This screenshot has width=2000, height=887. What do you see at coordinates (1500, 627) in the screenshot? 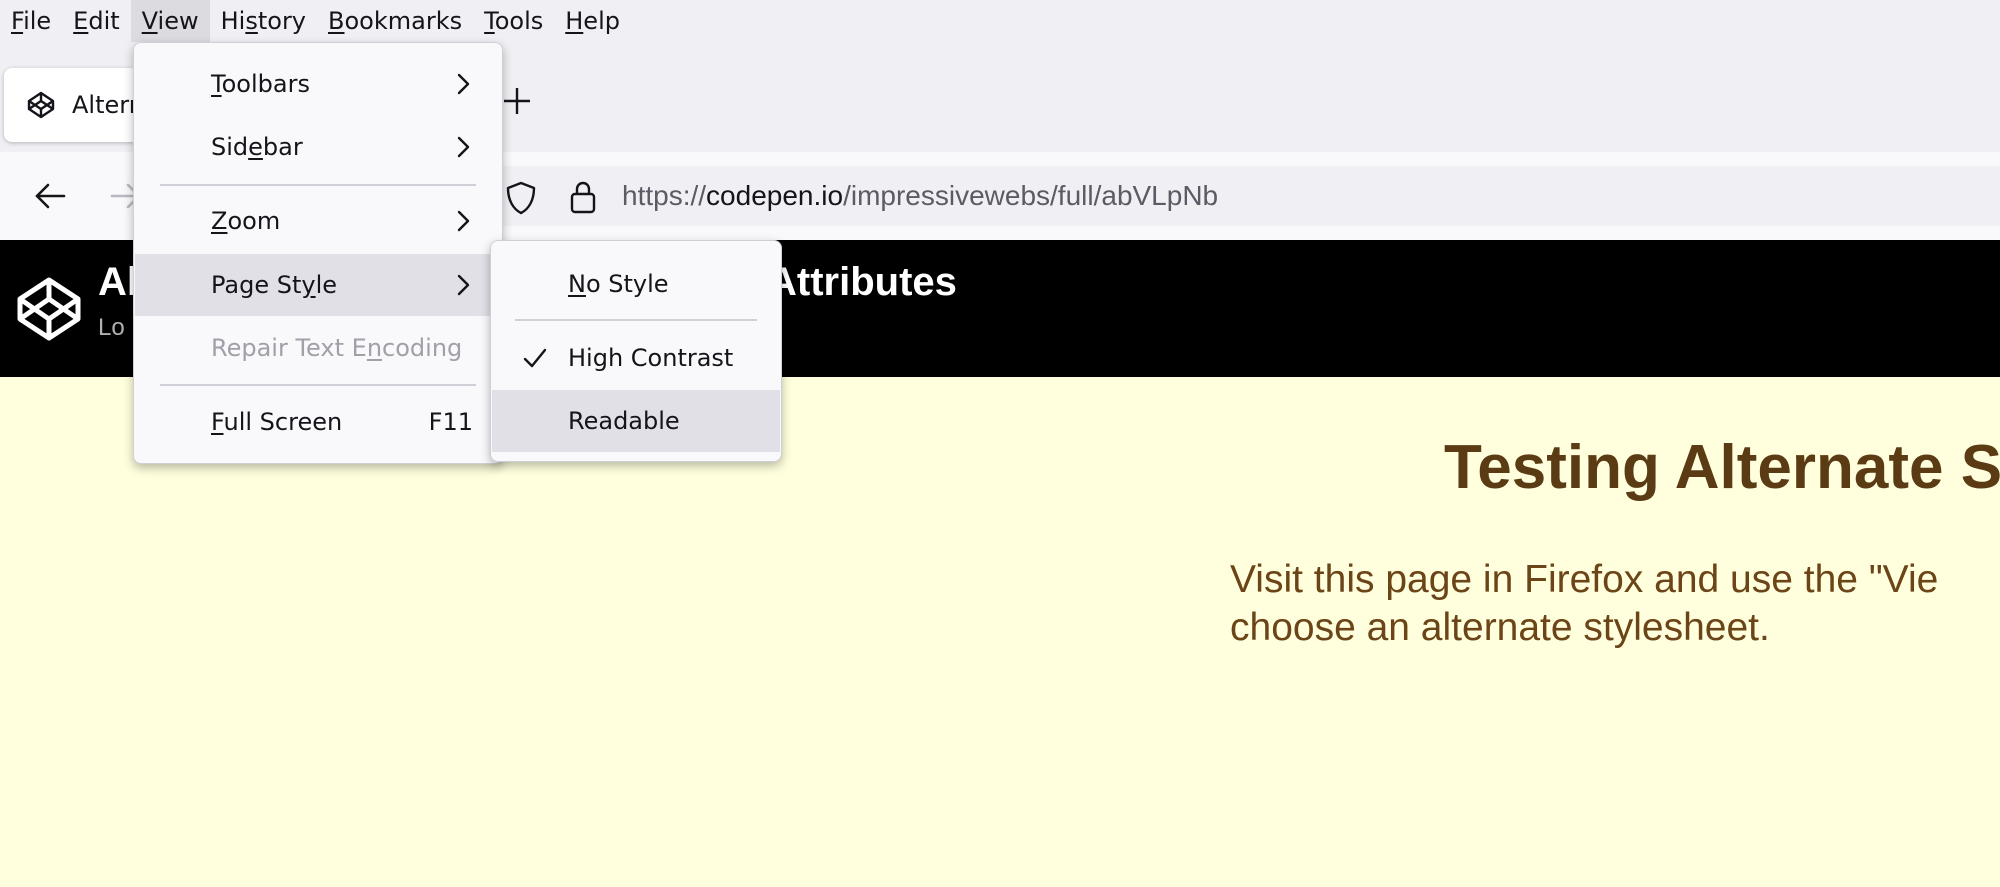
I see `body-line-2: choose an alternate stylesheet.` at bounding box center [1500, 627].